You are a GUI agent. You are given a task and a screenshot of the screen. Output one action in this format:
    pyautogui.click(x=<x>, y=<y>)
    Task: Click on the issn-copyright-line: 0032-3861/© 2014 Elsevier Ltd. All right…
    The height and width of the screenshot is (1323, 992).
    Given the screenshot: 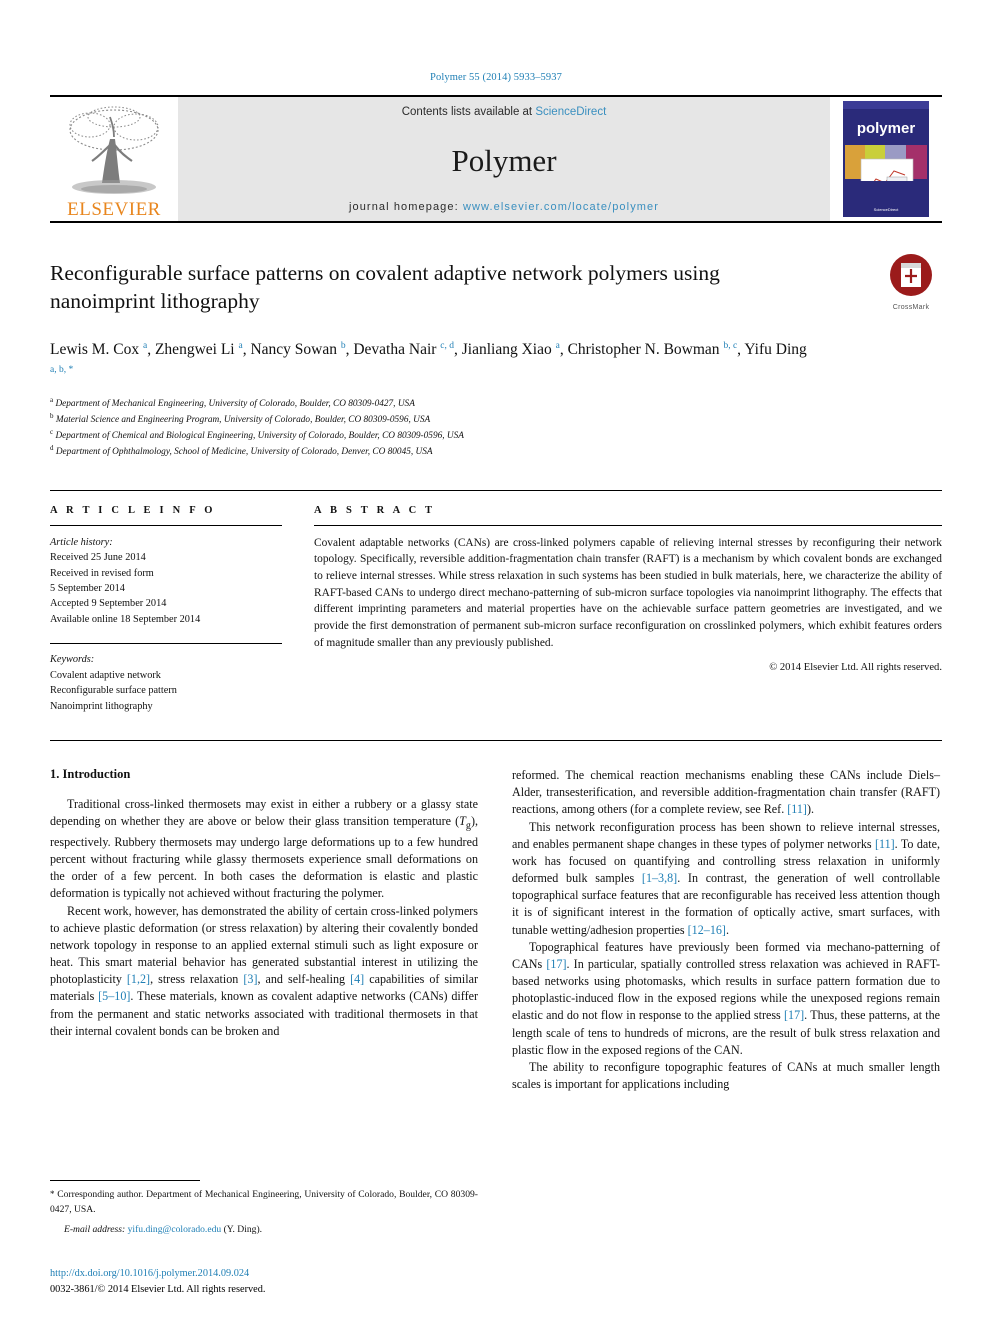 What is the action you would take?
    pyautogui.click(x=158, y=1289)
    